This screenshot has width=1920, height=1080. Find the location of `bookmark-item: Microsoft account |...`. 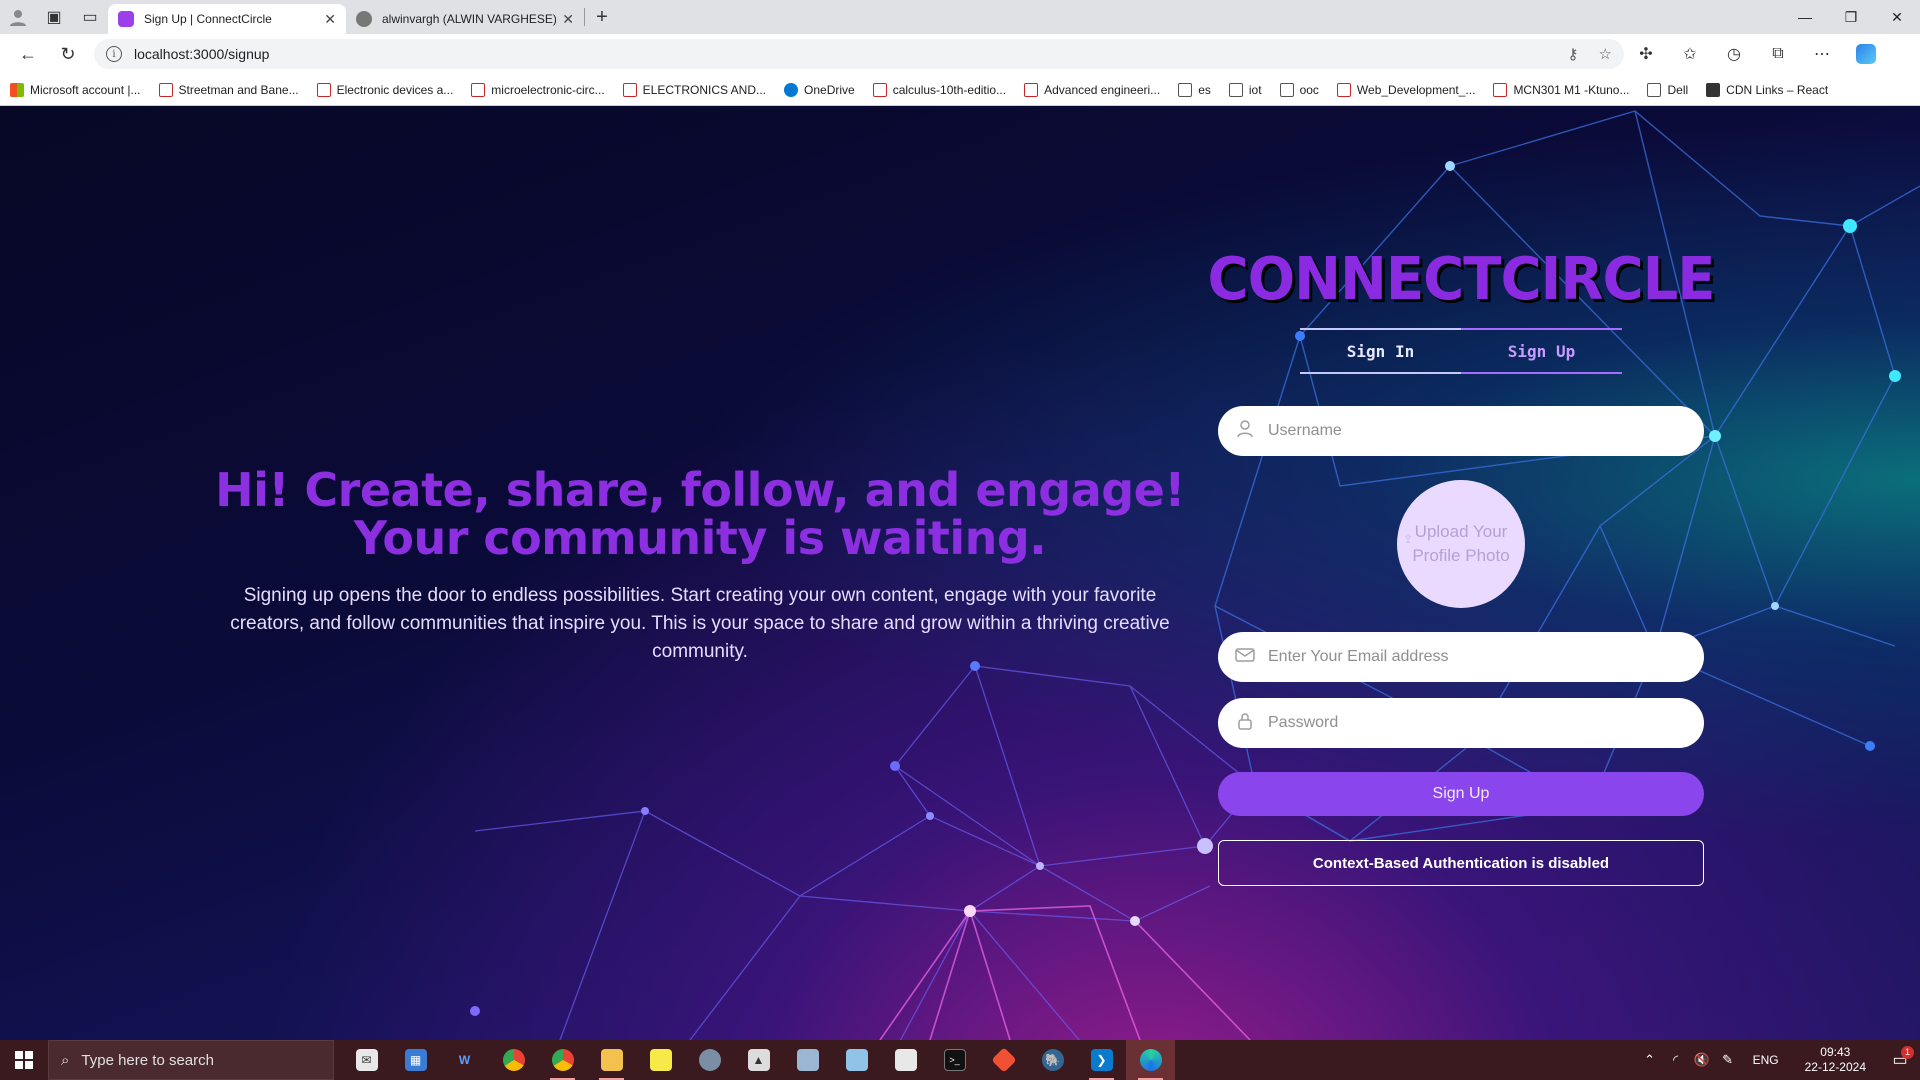

bookmark-item: Microsoft account |... is located at coordinates (75, 89).